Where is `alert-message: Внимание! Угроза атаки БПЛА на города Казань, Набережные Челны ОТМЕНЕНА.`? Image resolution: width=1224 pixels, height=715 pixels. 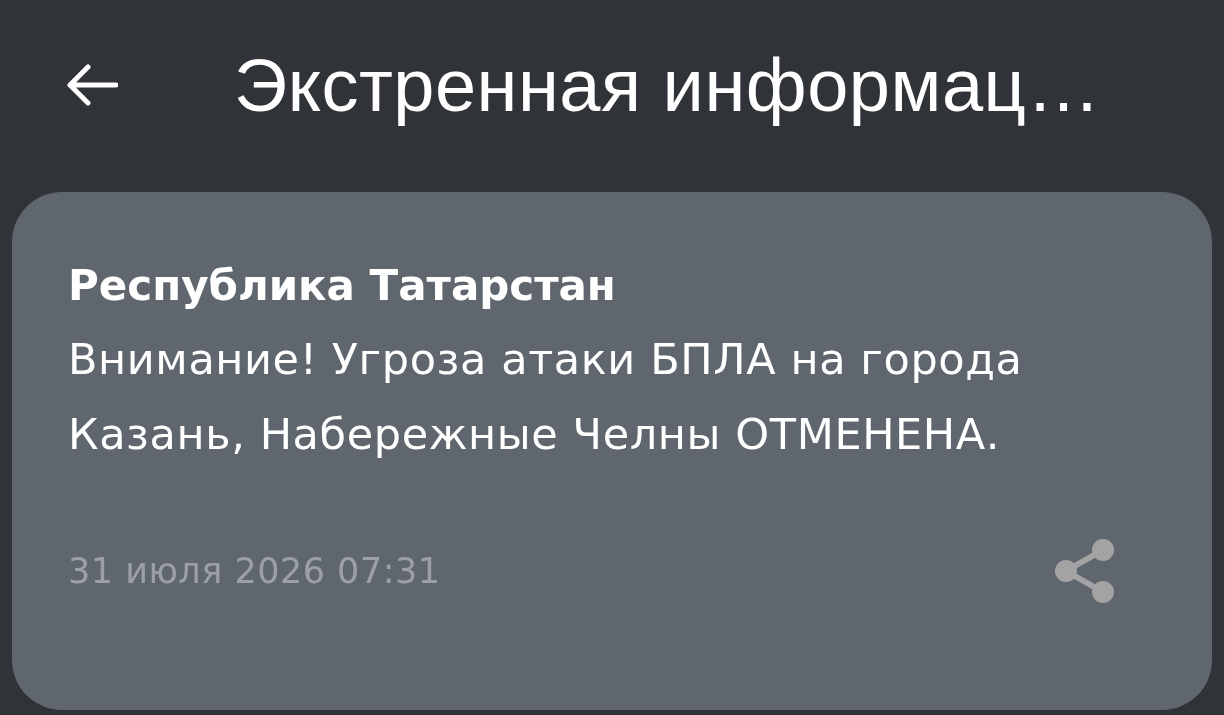
alert-message: Внимание! Угроза атаки БПЛА на города Казань, Набережные Челны ОТМЕНЕНА. is located at coordinates (546, 397).